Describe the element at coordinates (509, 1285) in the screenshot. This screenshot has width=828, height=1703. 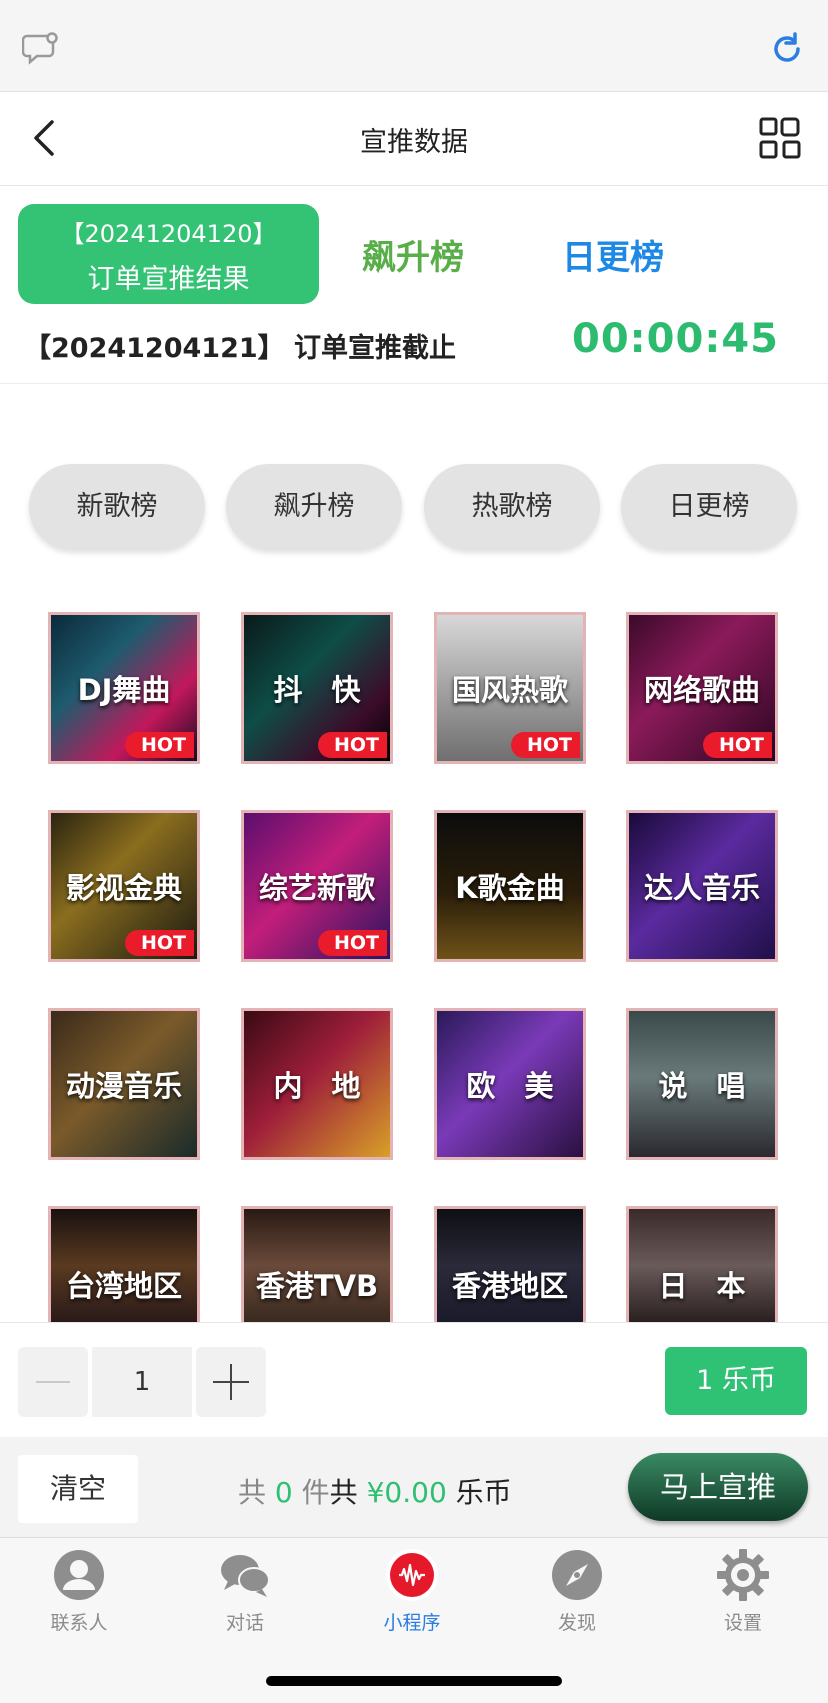
I see `category-label: 香港地区` at that location.